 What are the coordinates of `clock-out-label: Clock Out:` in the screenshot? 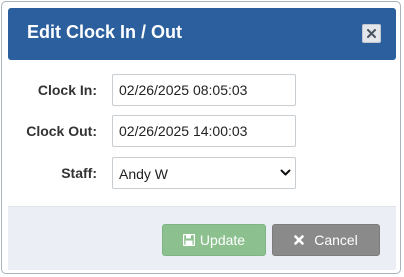 It's located at (61, 131).